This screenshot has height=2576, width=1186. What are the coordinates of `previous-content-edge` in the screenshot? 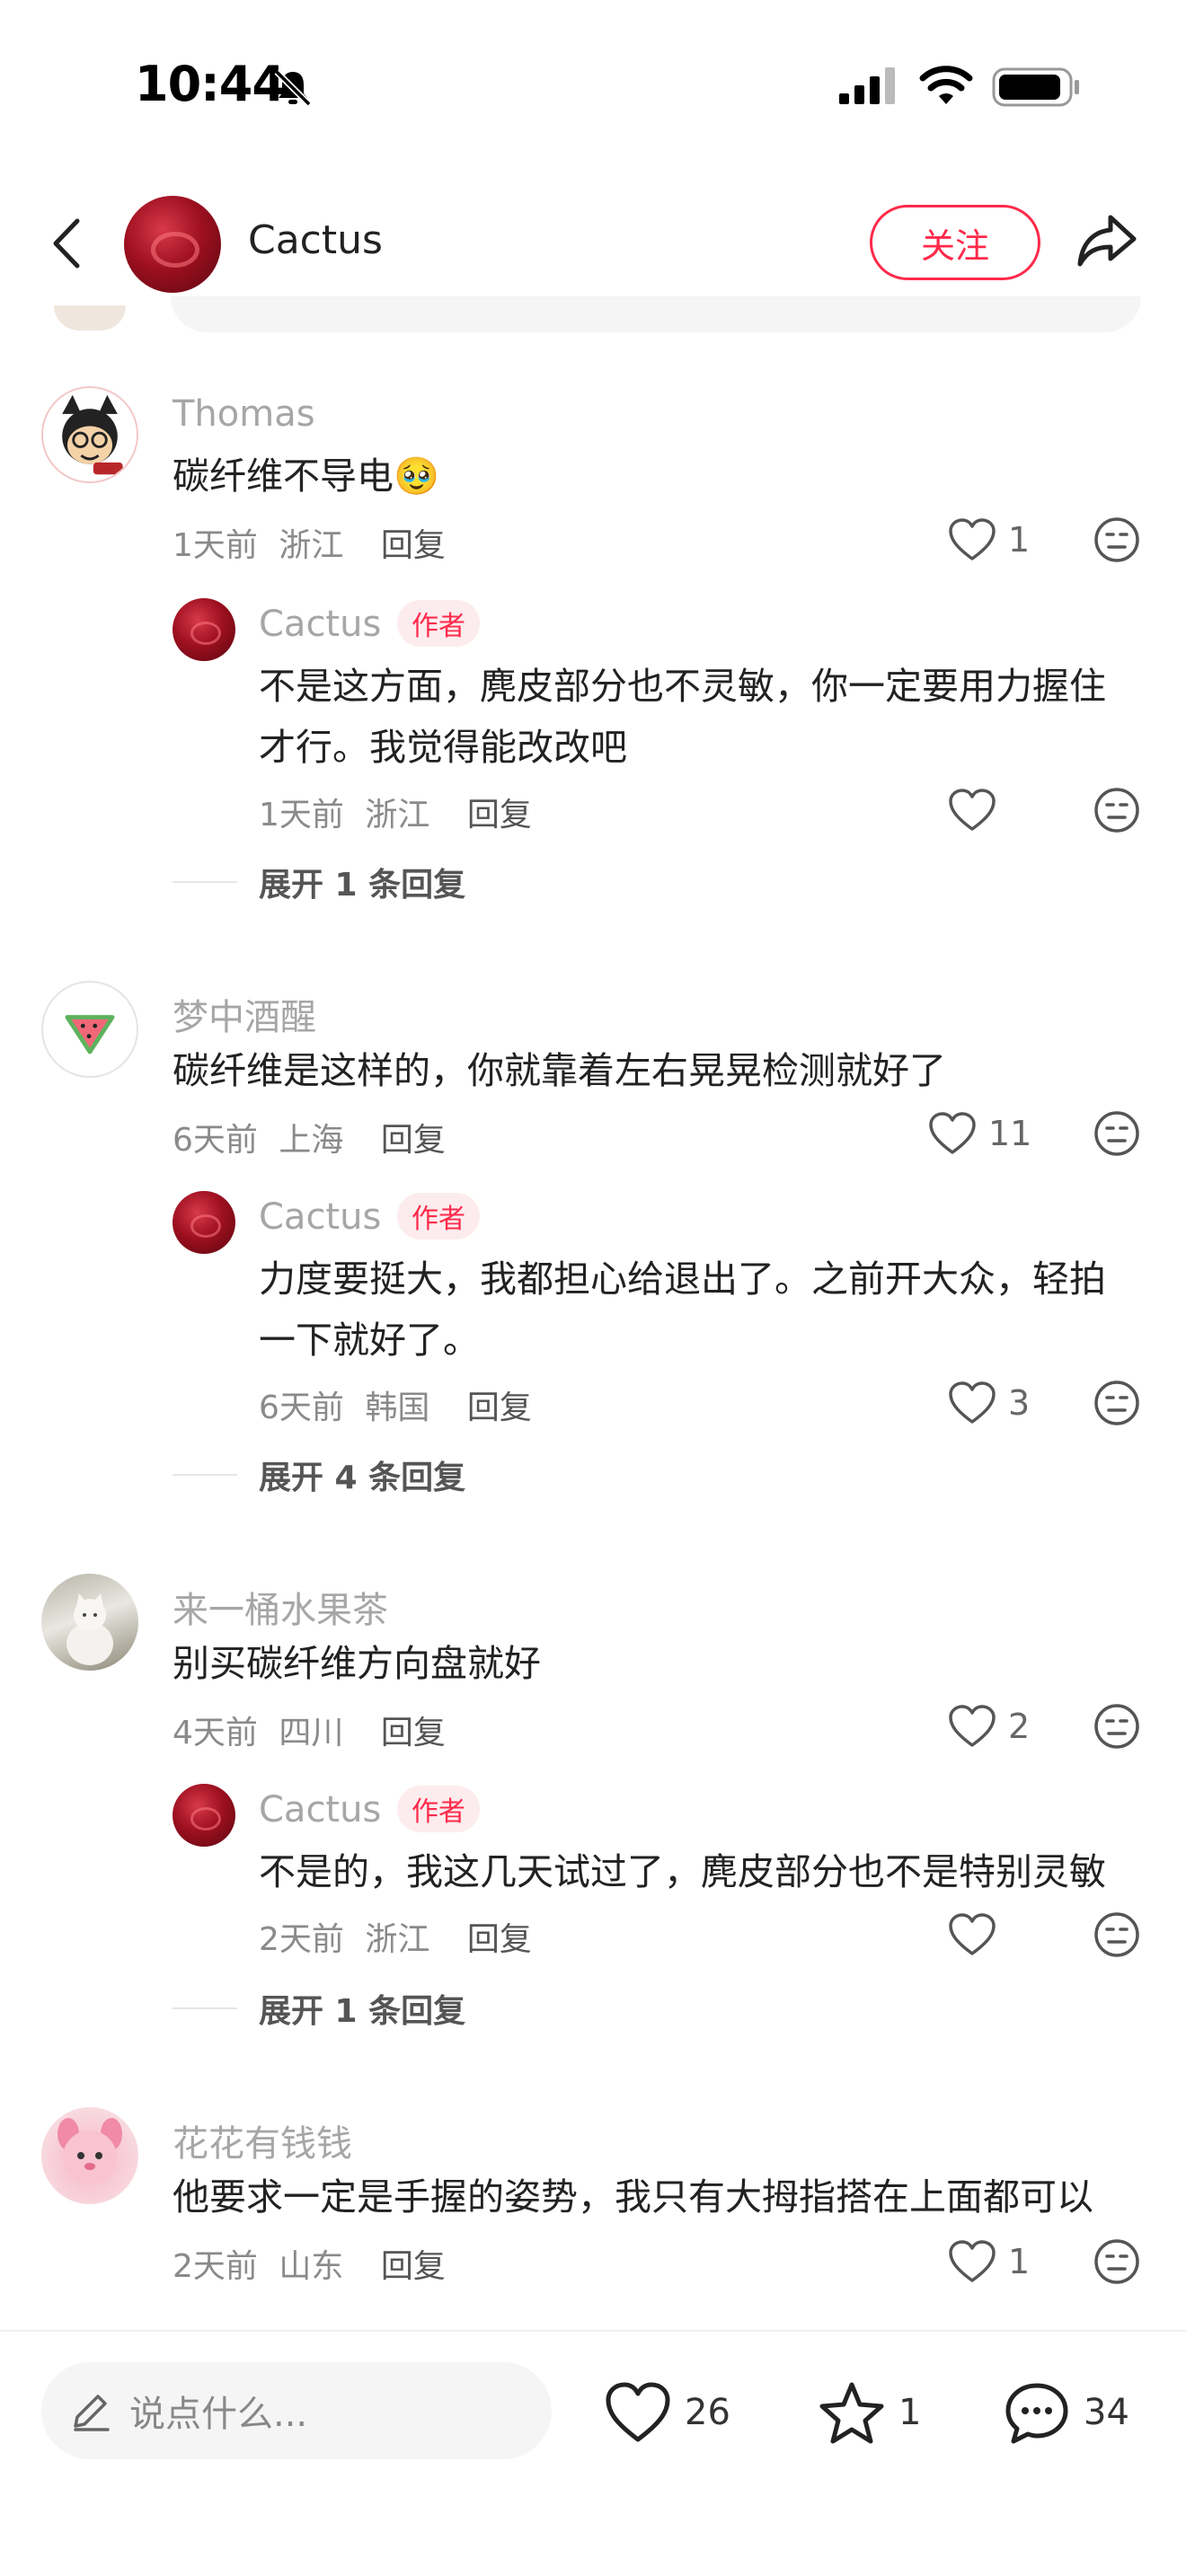 It's located at (656, 314).